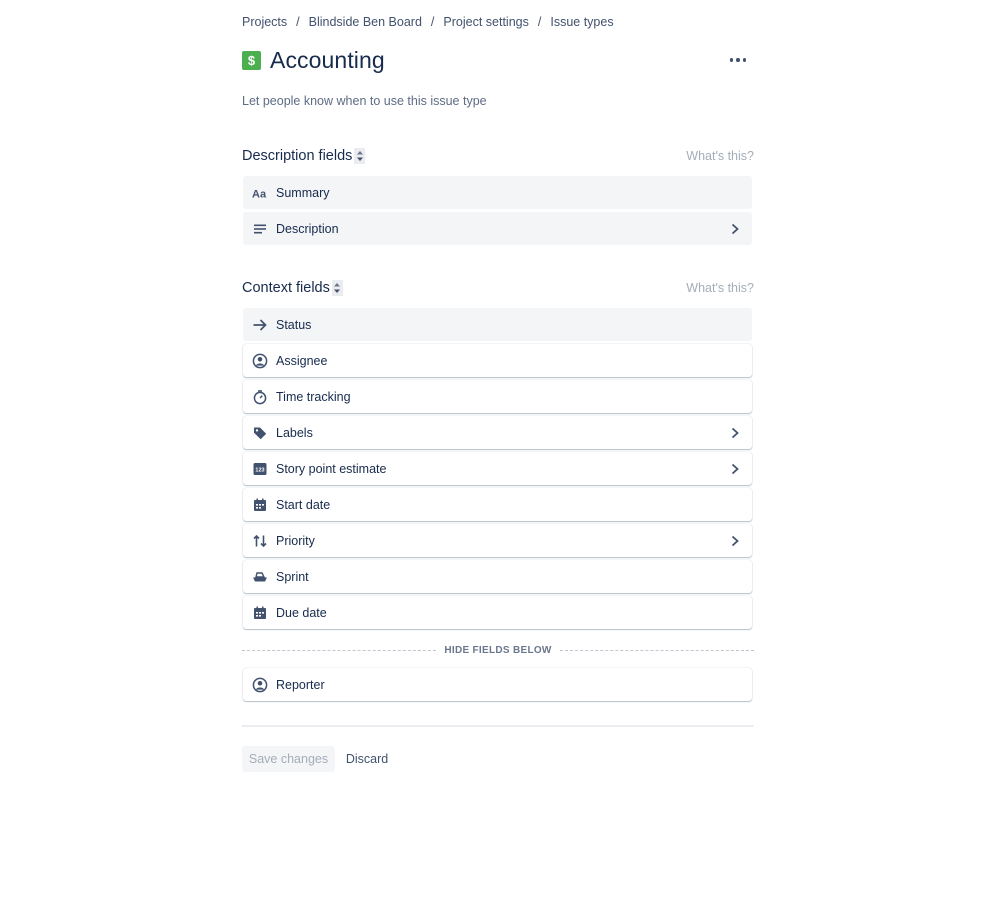  Describe the element at coordinates (303, 192) in the screenshot. I see `field-label: Summary` at that location.